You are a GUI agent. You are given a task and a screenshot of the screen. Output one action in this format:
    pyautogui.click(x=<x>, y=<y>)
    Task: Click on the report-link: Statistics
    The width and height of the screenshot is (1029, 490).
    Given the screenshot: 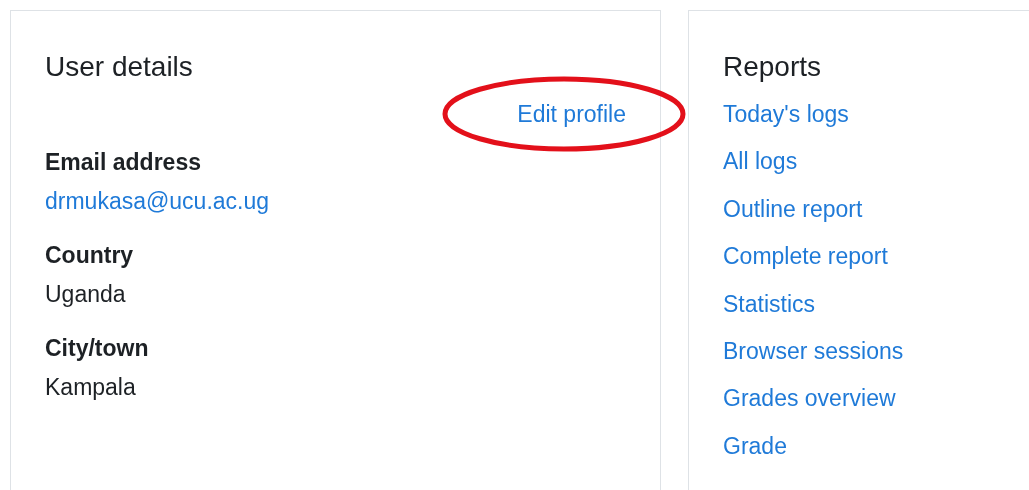 What is the action you would take?
    pyautogui.click(x=769, y=303)
    